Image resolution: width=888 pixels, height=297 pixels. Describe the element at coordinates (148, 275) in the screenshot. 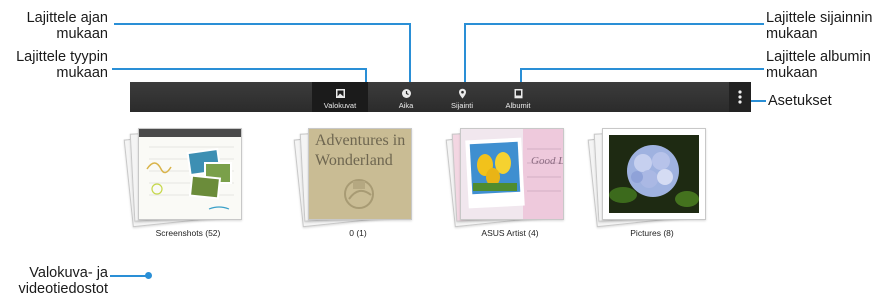

I see `callout-dot` at that location.